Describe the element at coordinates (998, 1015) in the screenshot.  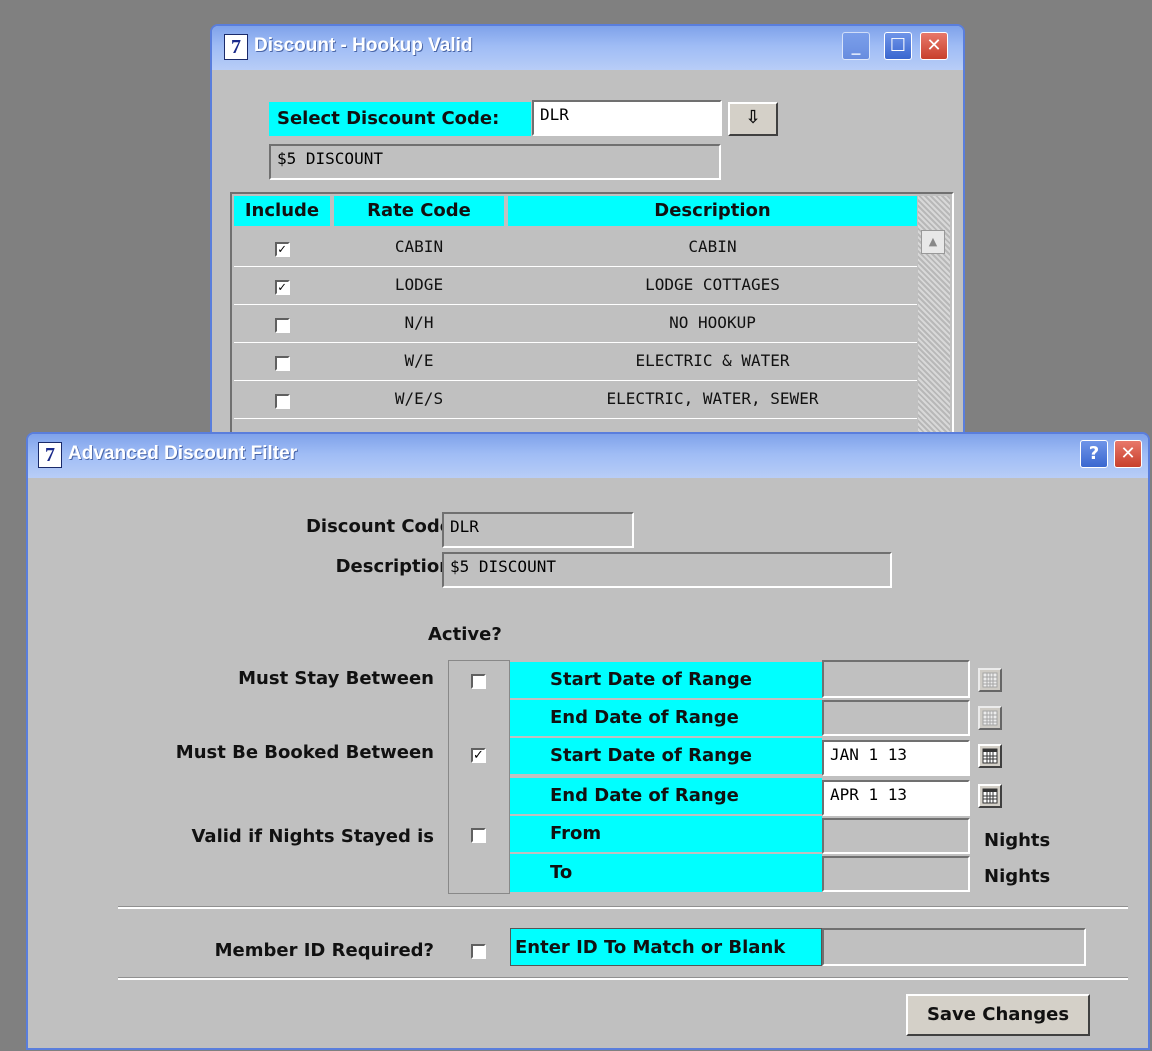
I see `save-changes-button: Save Changes` at that location.